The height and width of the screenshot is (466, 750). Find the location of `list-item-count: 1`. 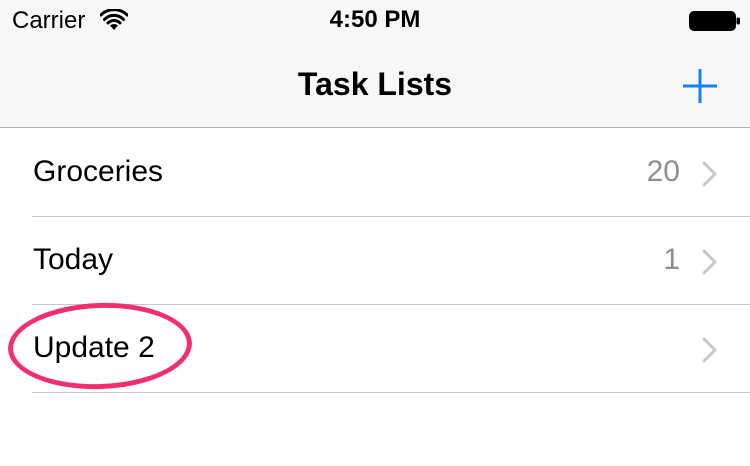

list-item-count: 1 is located at coordinates (671, 259).